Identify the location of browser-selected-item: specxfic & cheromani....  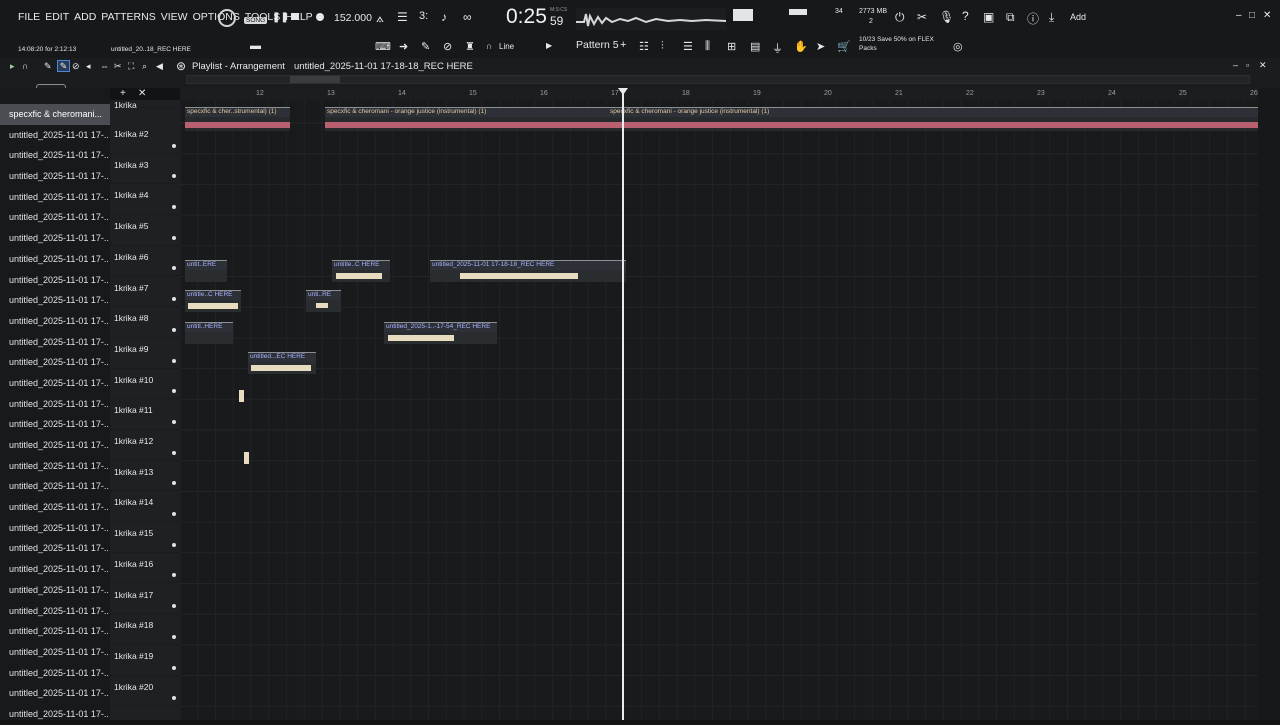
(55, 114).